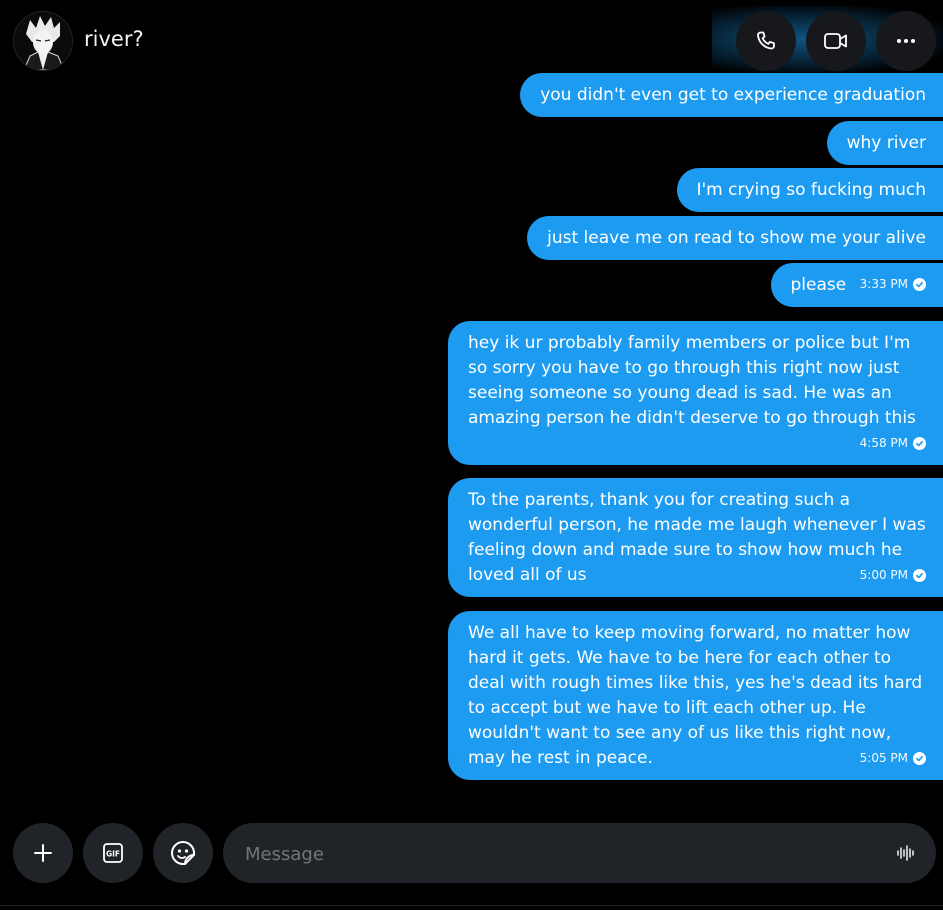 The height and width of the screenshot is (910, 943). I want to click on avatar, so click(43, 41).